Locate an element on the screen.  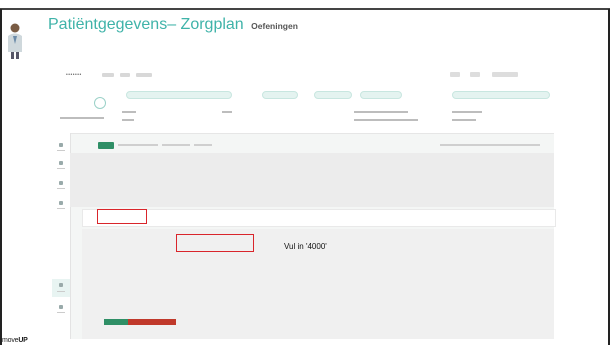
brand-bold: UP is located at coordinates (23, 340).